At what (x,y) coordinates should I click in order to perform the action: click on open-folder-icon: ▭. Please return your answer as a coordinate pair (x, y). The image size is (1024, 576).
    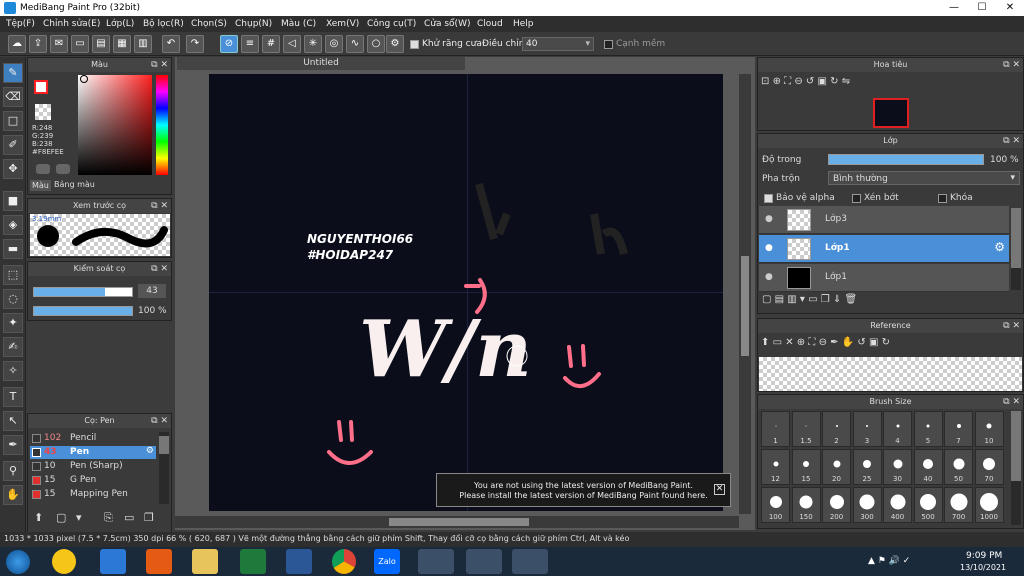
    Looking at the image, I should click on (777, 342).